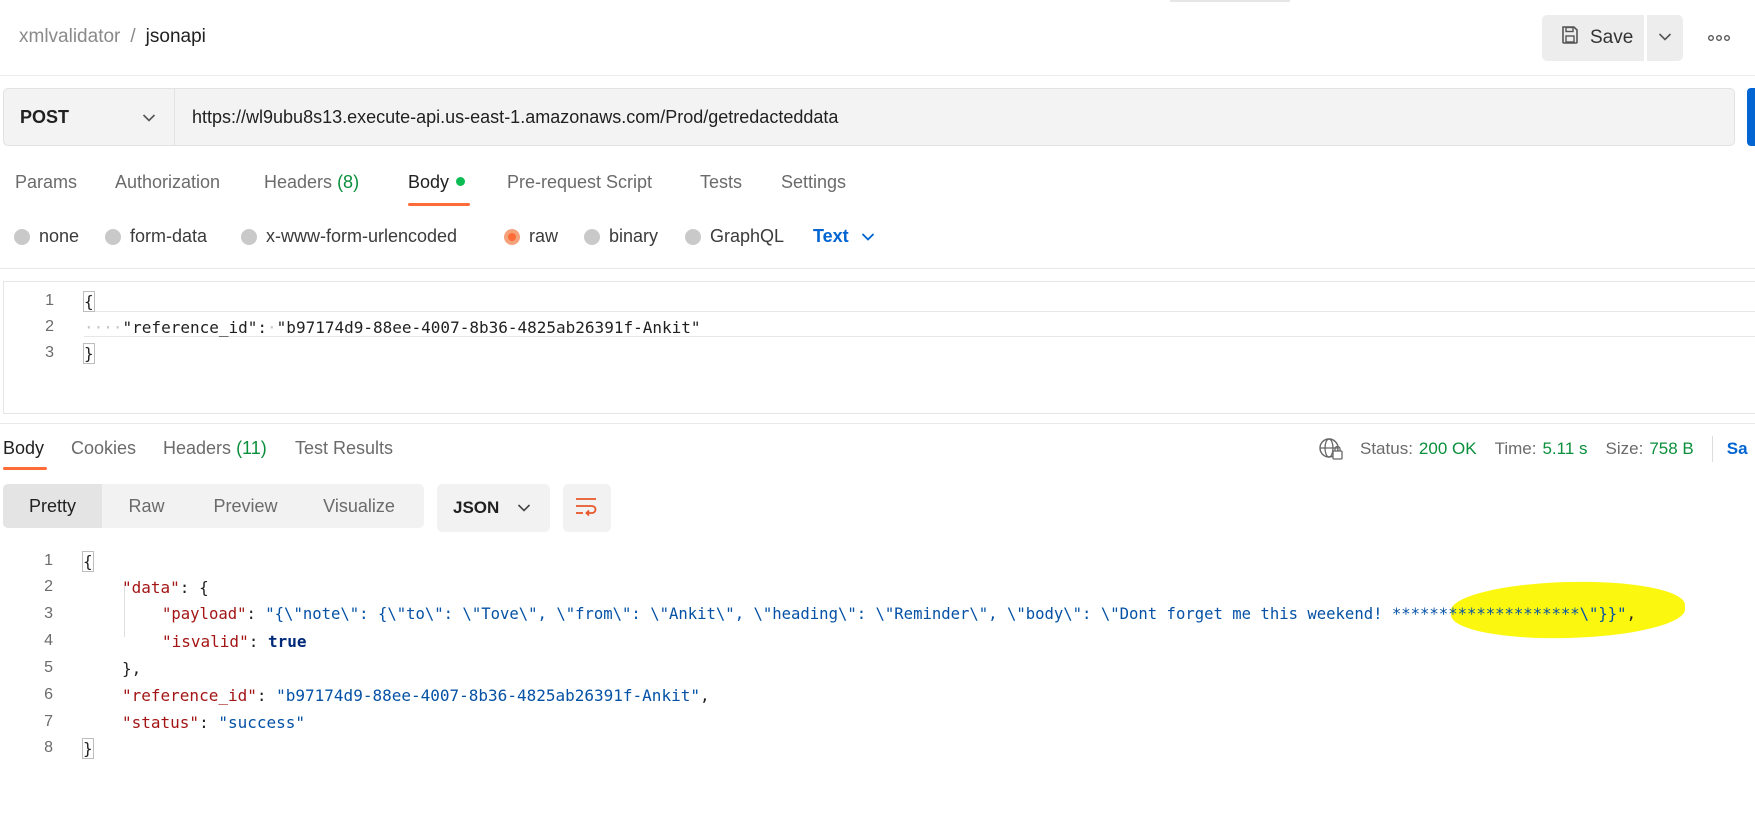 Image resolution: width=1755 pixels, height=829 pixels. What do you see at coordinates (831, 236) in the screenshot?
I see `raw-format-value: Text` at bounding box center [831, 236].